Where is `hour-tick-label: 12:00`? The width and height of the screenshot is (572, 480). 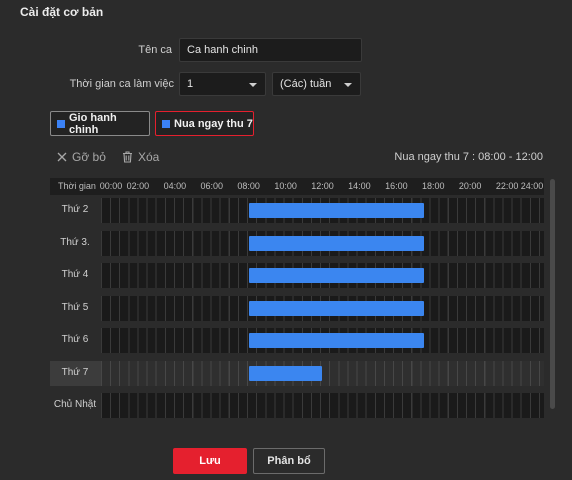
hour-tick-label: 12:00 is located at coordinates (322, 186).